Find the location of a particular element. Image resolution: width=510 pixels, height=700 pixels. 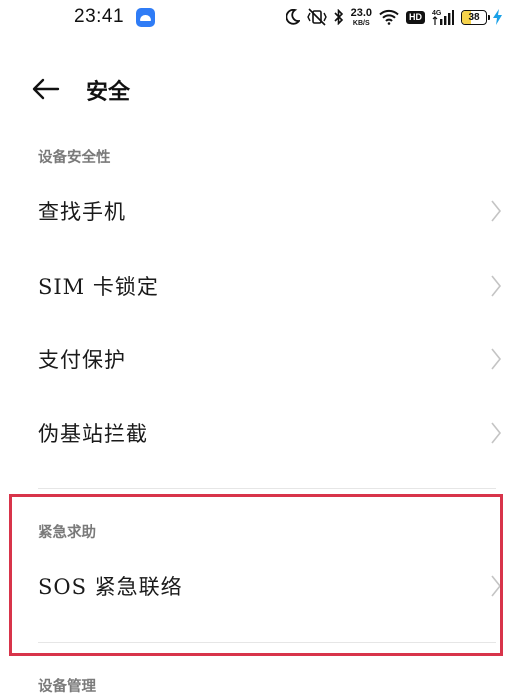

signal-icon: 4G is located at coordinates (443, 17).